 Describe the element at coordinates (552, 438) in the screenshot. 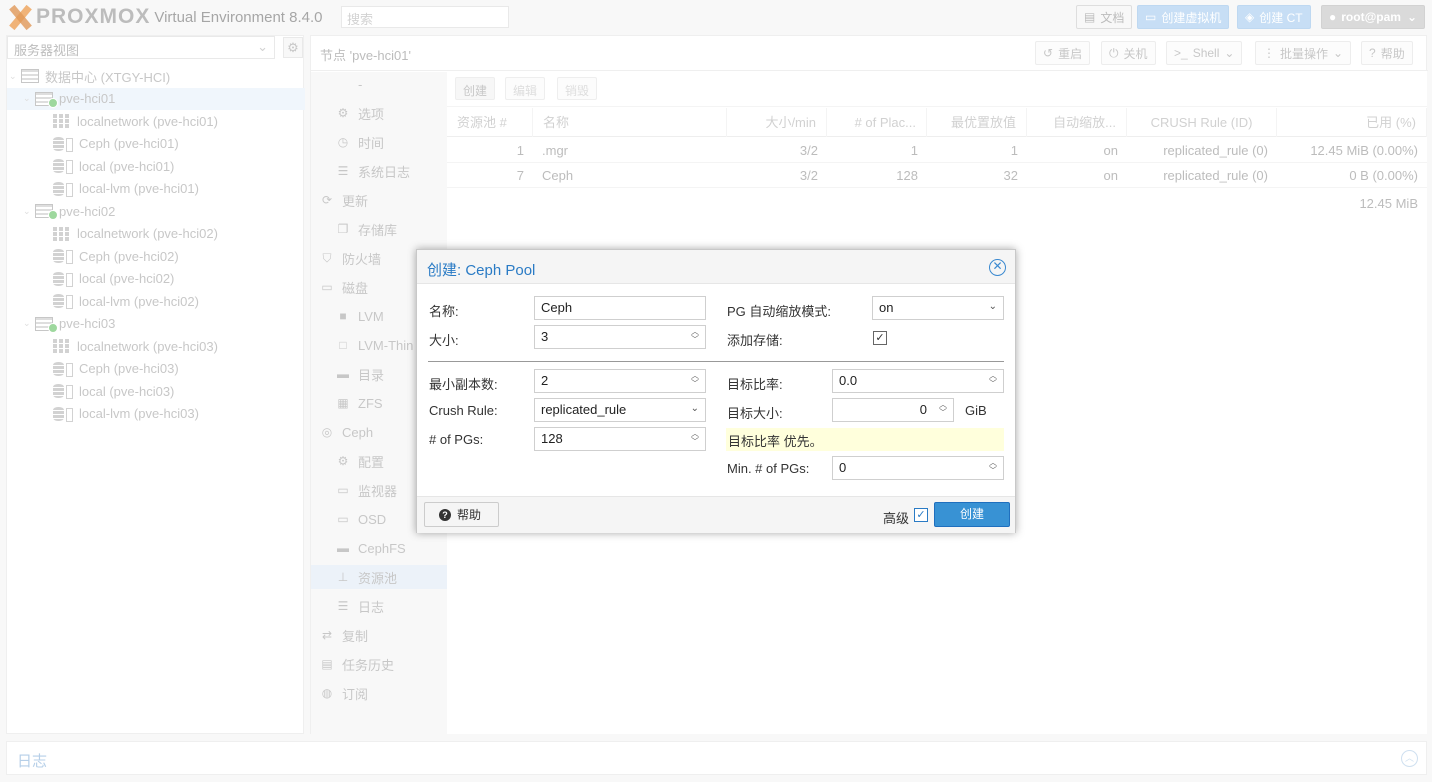

I see `pgs-value: 128` at that location.